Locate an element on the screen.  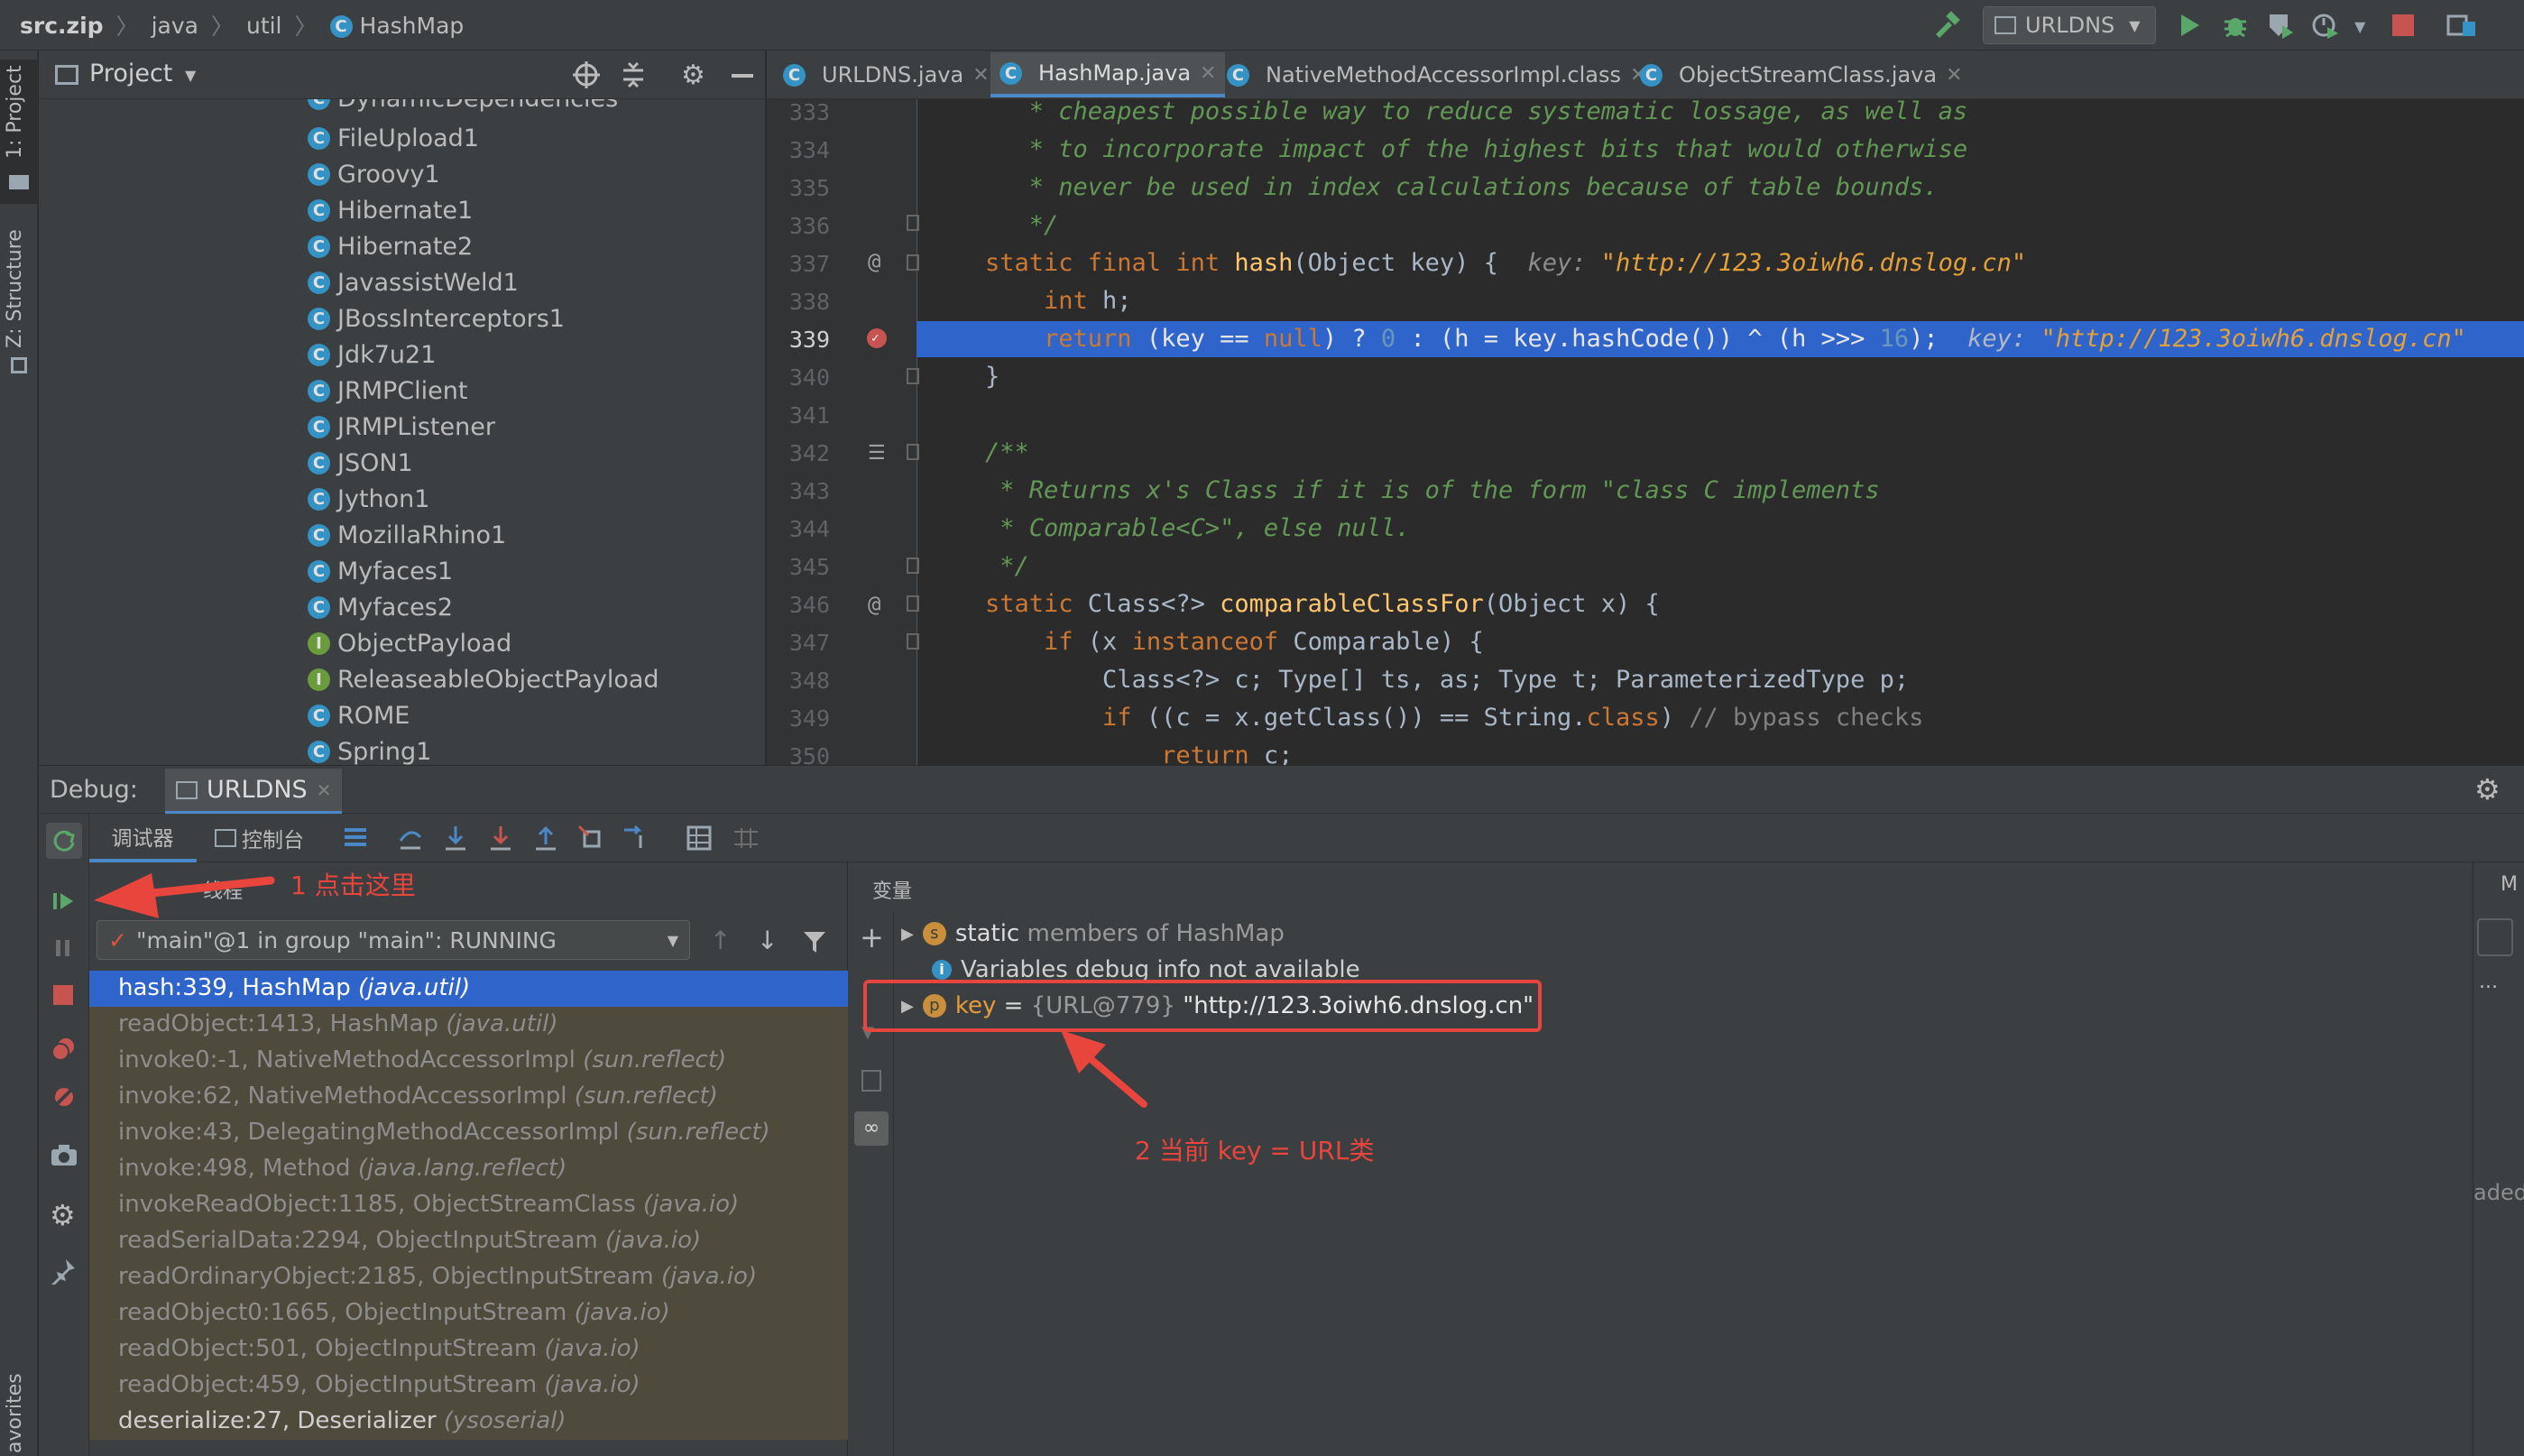
annotation-note-1: 1 点击这里 is located at coordinates (353, 885).